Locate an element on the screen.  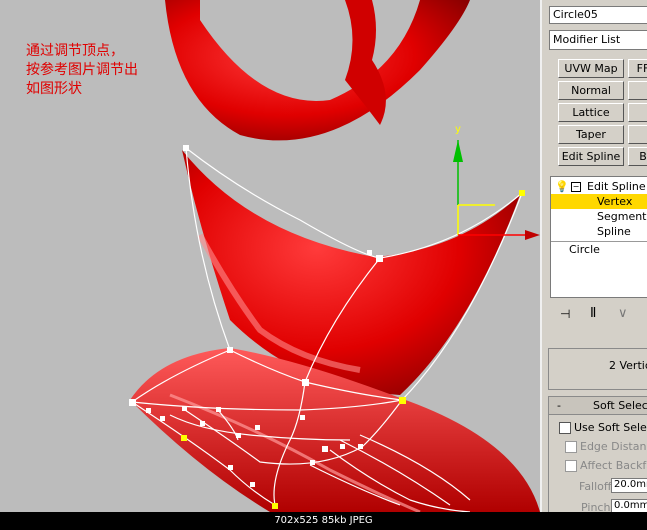
selection-rollout: 2 Vertice is located at coordinates (597, 369).